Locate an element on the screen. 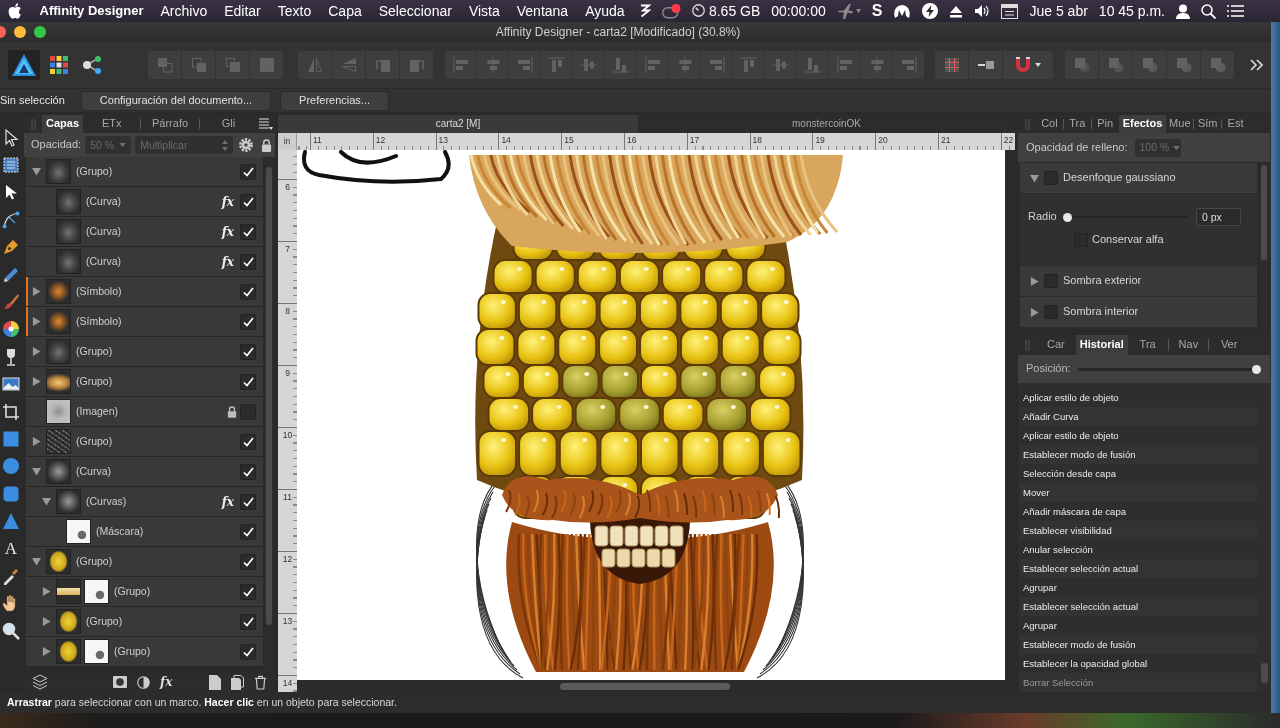 This screenshot has width=1280, height=728. pencil-icon is located at coordinates (11, 274).